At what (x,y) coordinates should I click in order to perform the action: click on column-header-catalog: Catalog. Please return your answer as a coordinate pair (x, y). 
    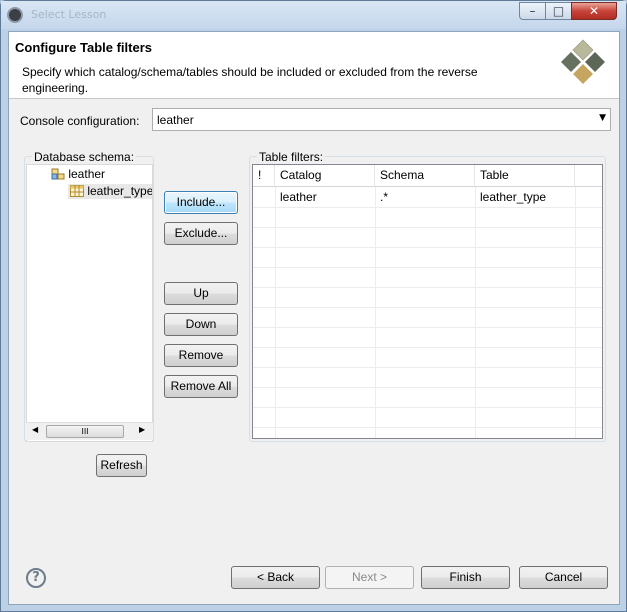
    Looking at the image, I should click on (325, 176).